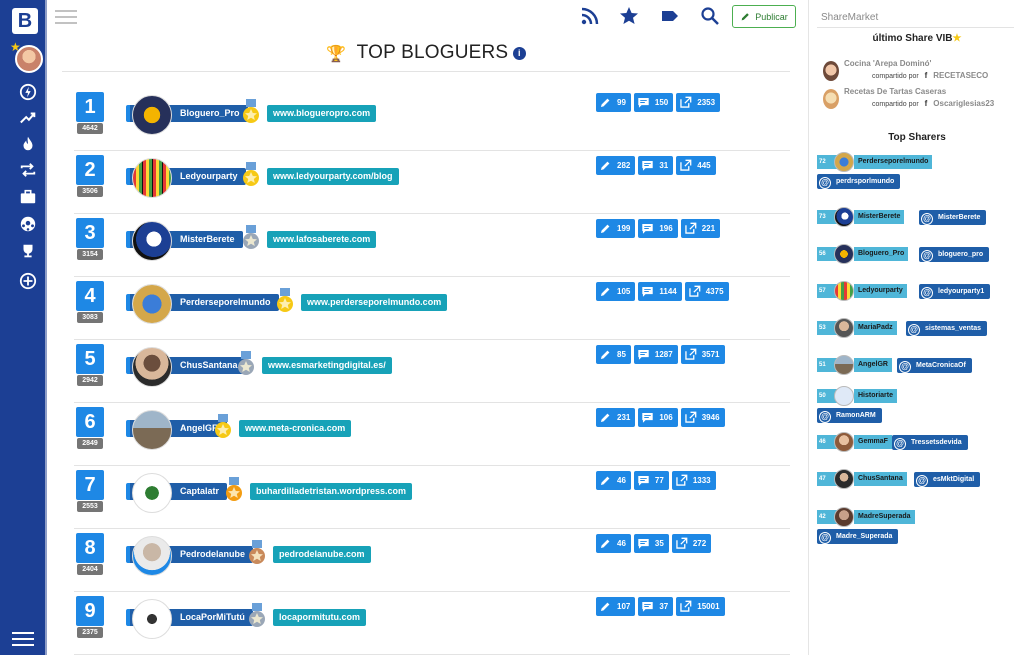 The image size is (1024, 655). Describe the element at coordinates (616, 417) in the screenshot. I see `posts-count-button: 231` at that location.